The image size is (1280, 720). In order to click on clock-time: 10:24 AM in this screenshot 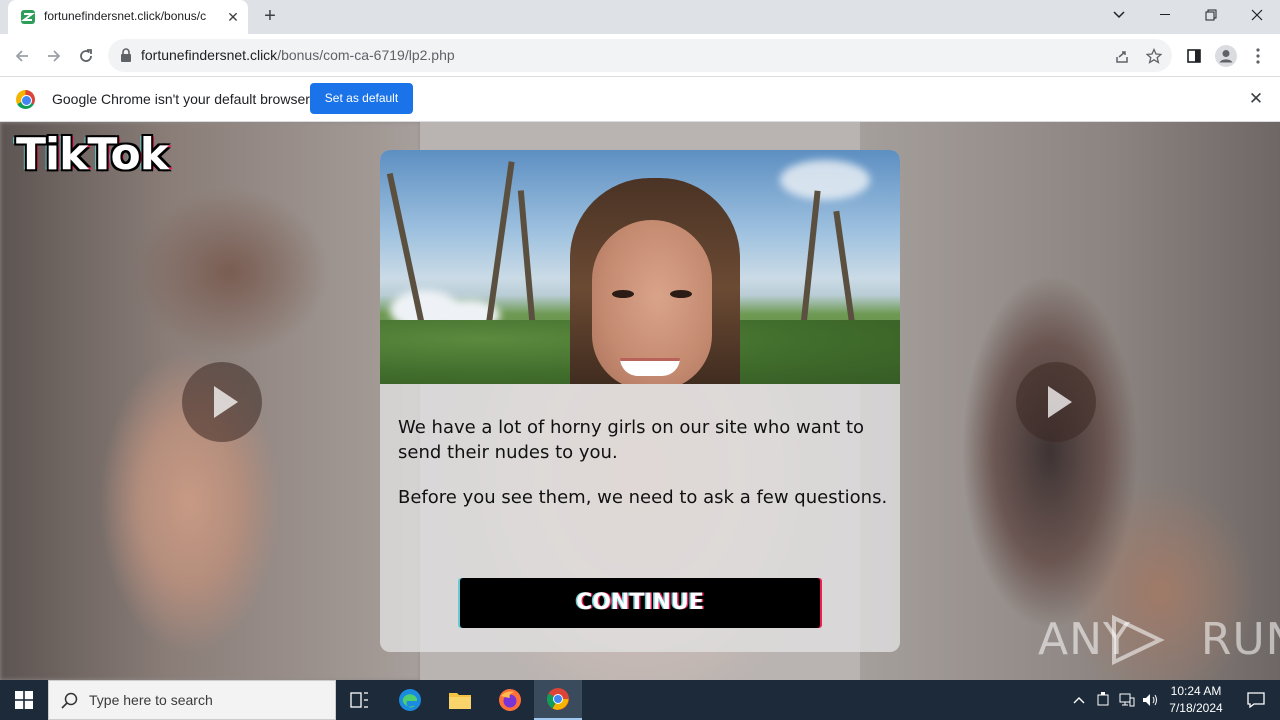, I will do `click(1196, 691)`.